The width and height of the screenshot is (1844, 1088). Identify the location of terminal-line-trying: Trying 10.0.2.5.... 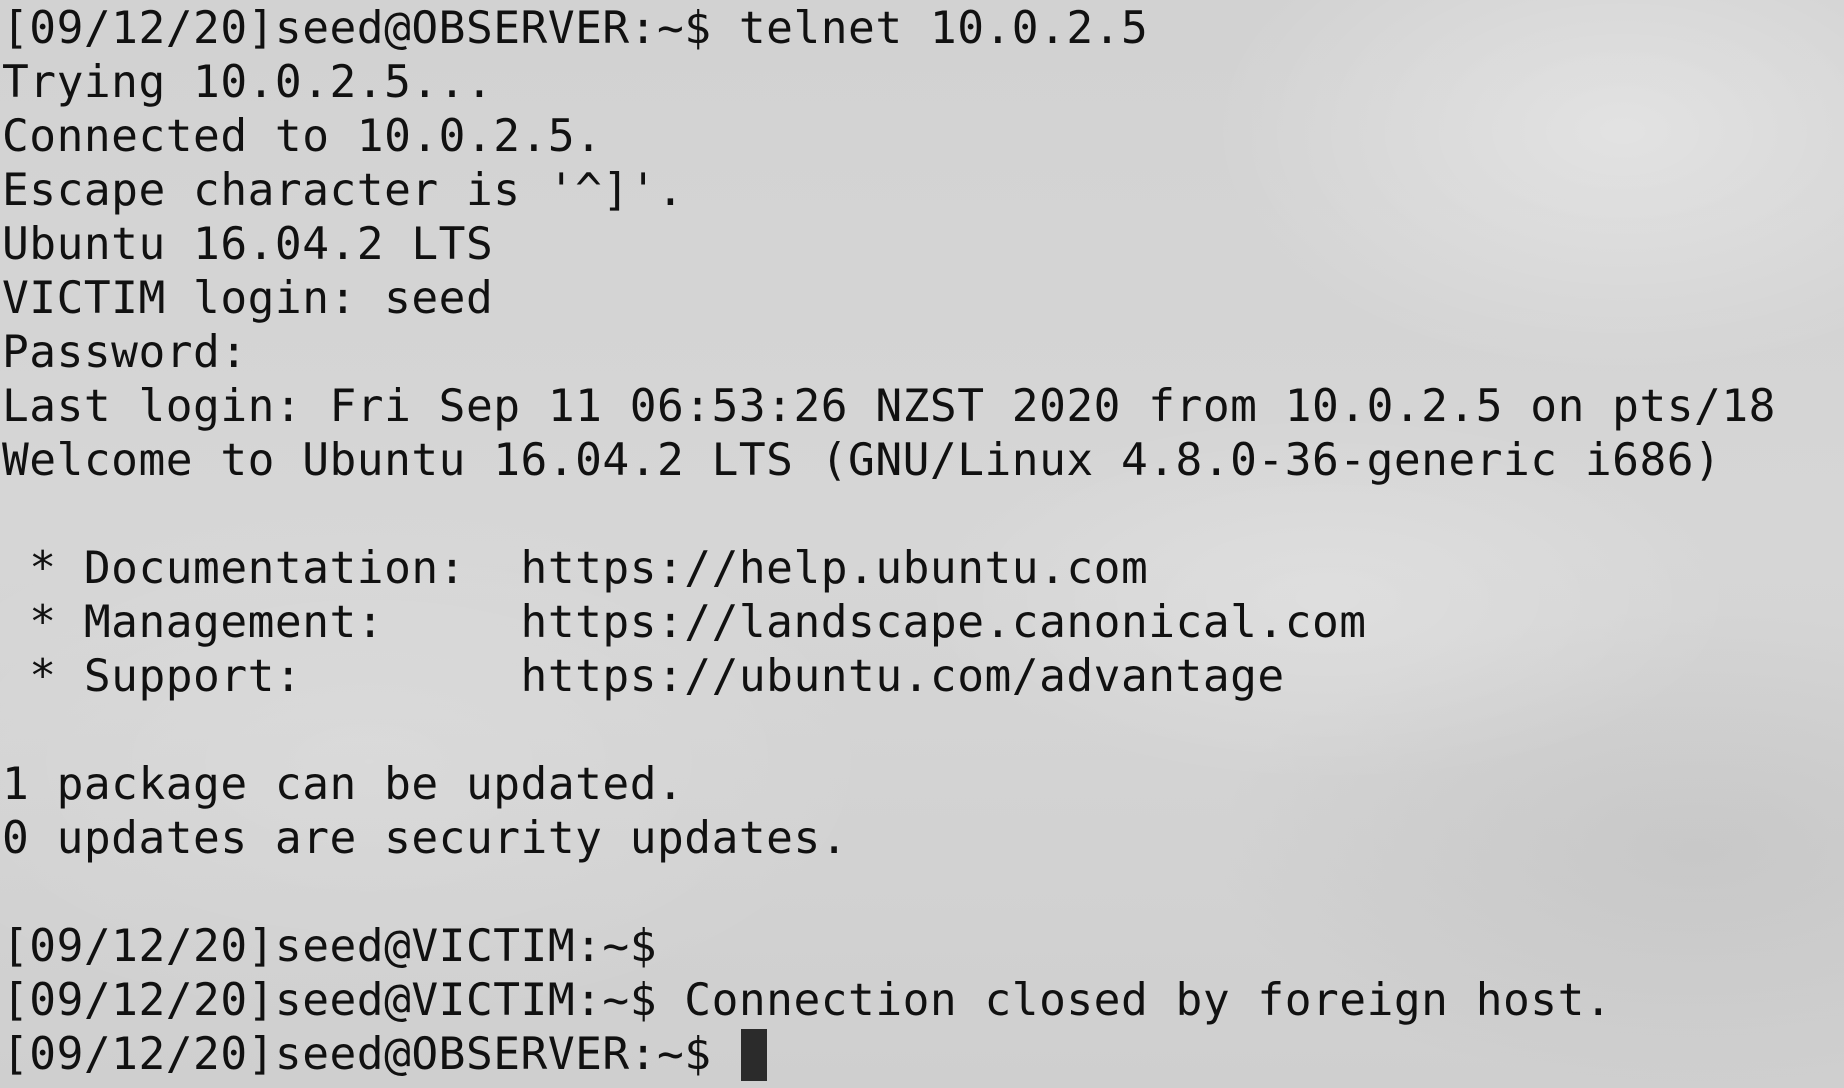
(248, 82).